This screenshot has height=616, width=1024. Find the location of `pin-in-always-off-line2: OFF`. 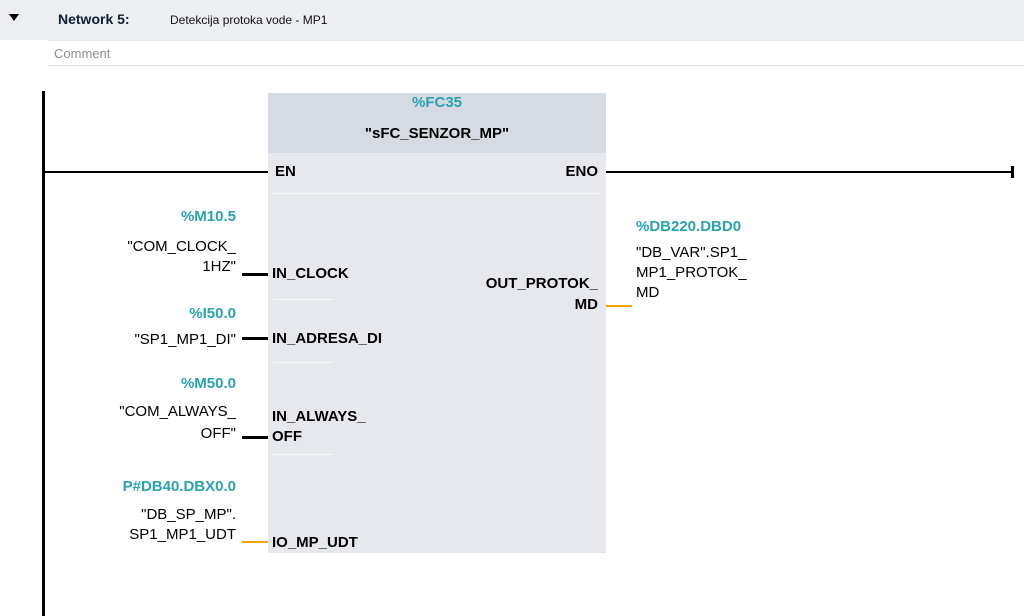

pin-in-always-off-line2: OFF is located at coordinates (287, 436).